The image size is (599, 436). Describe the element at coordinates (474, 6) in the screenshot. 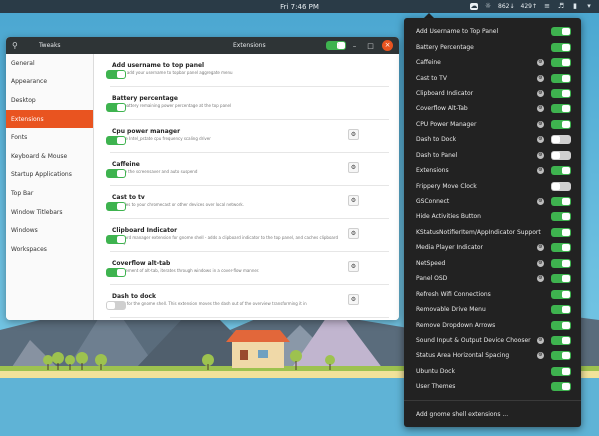

I see `extensions-icon: ☁` at that location.